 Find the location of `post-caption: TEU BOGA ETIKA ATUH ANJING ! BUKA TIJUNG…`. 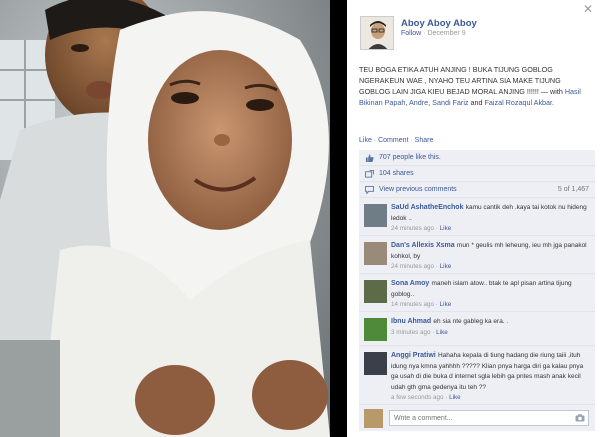

post-caption: TEU BOGA ETIKA ATUH ANJING ! BUKA TIJUNG… is located at coordinates (474, 86).